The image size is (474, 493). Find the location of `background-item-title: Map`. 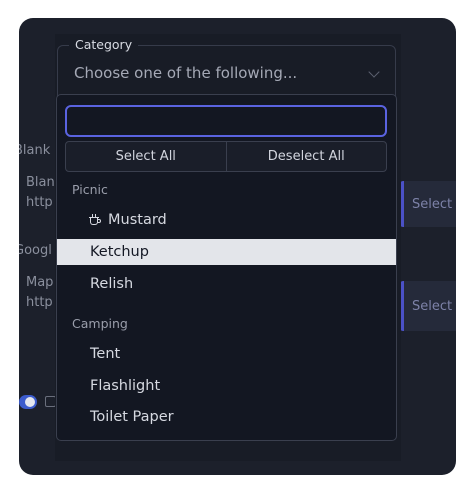

background-item-title: Map is located at coordinates (40, 282).